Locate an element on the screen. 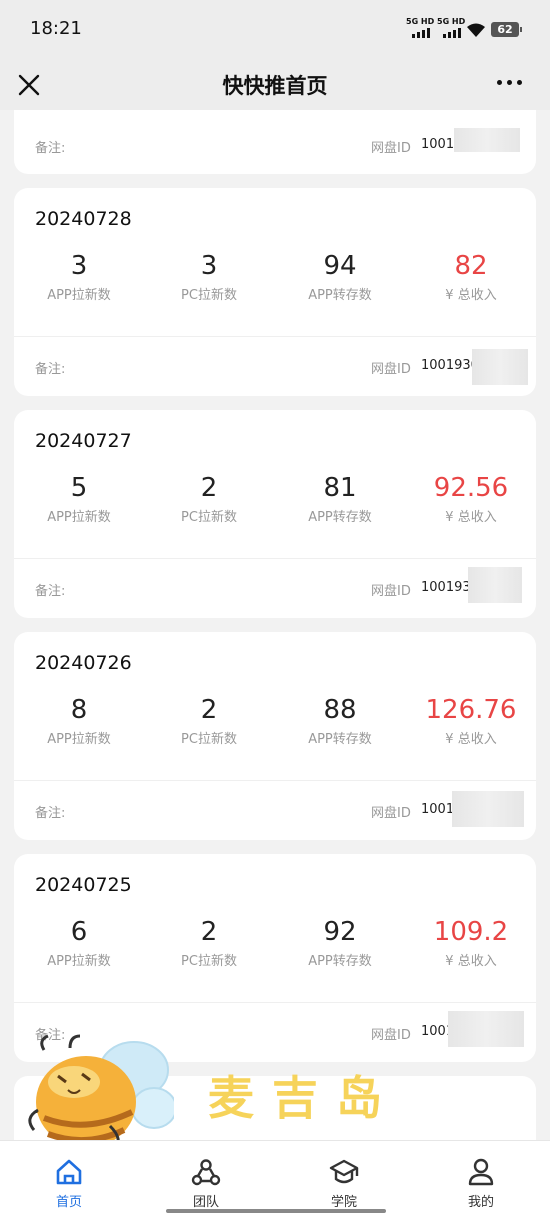  page-title: 快快推首页 is located at coordinates (275, 86).